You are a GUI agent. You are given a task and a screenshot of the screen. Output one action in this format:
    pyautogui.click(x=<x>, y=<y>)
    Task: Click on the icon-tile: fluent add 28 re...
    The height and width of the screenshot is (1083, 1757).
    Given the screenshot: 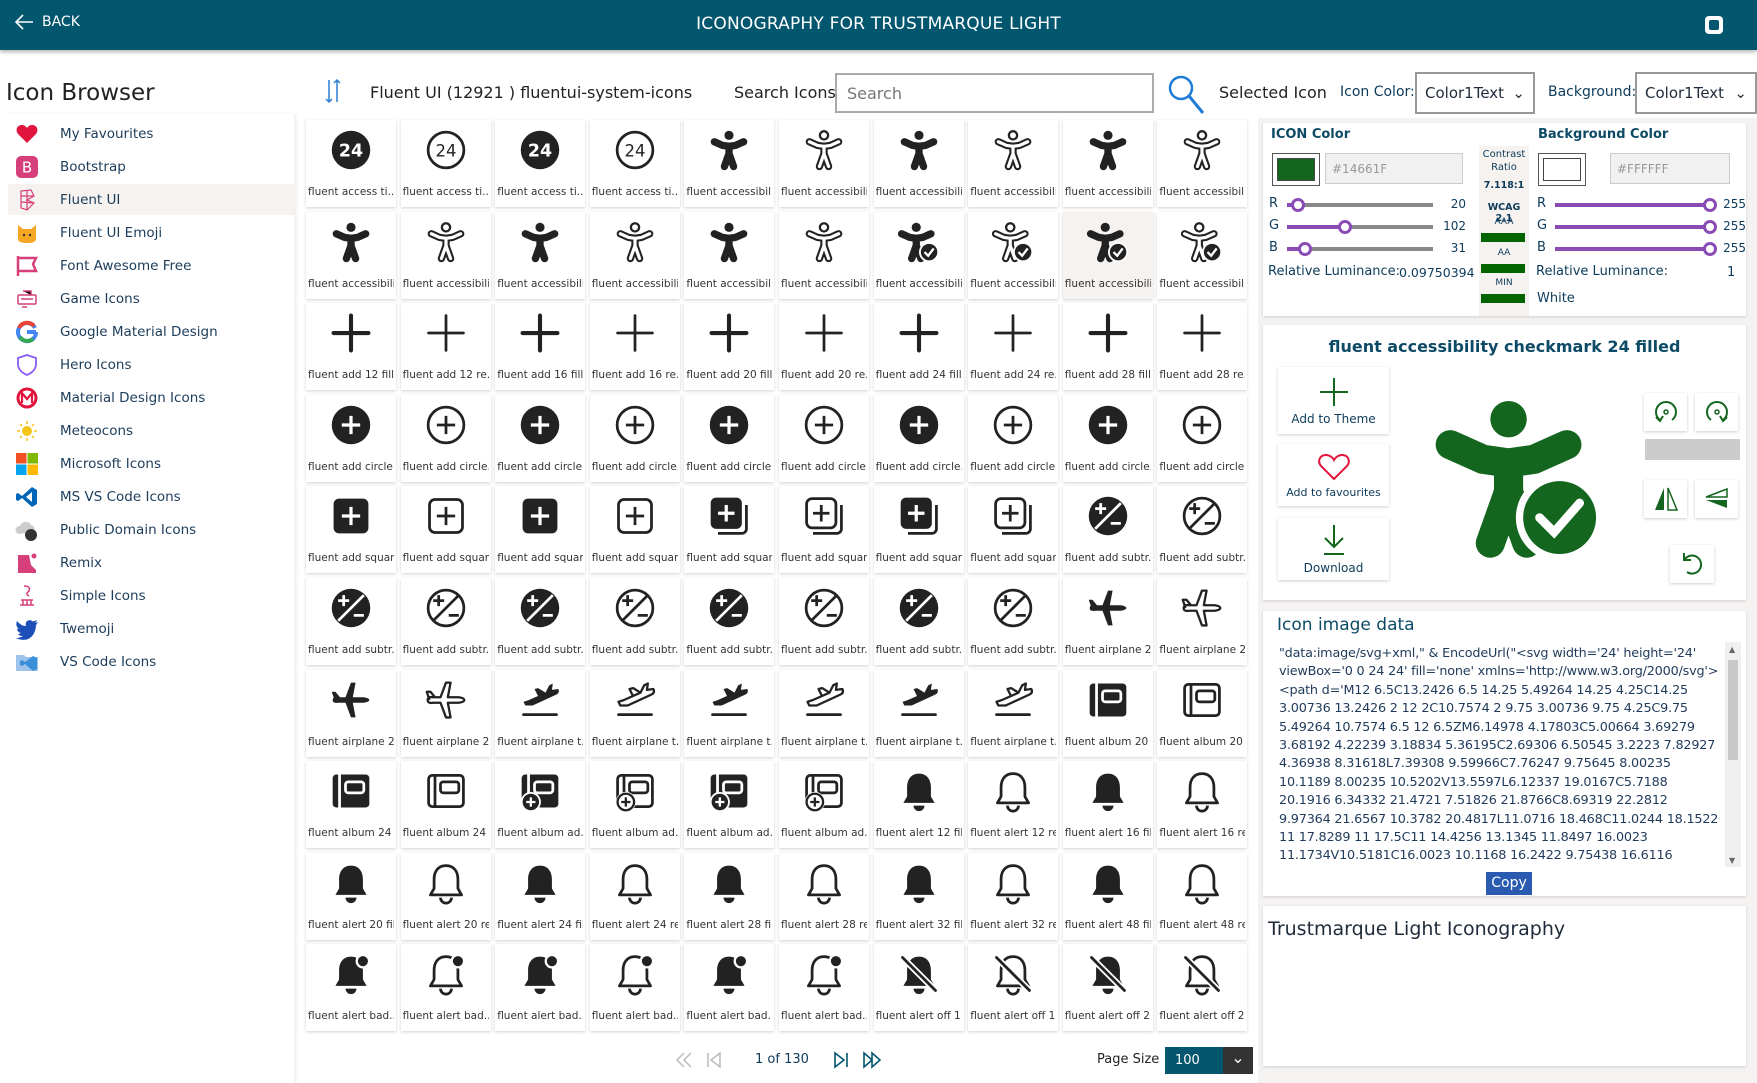 What is the action you would take?
    pyautogui.click(x=1202, y=347)
    